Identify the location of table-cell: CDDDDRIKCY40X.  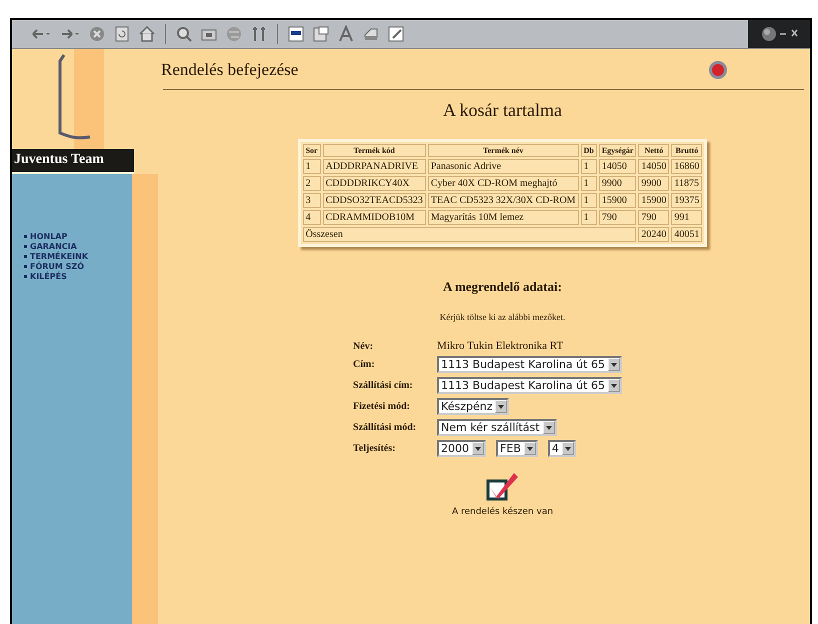
(374, 183).